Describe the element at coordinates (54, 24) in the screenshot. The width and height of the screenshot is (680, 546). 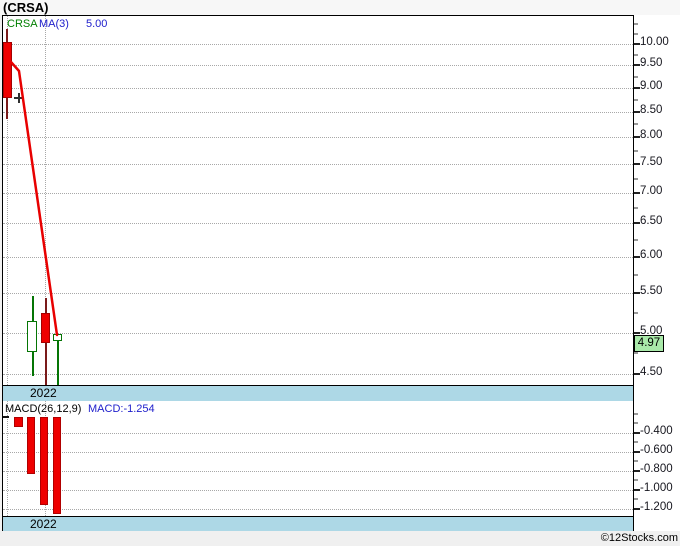
I see `legend-ma-label: MA(3)` at that location.